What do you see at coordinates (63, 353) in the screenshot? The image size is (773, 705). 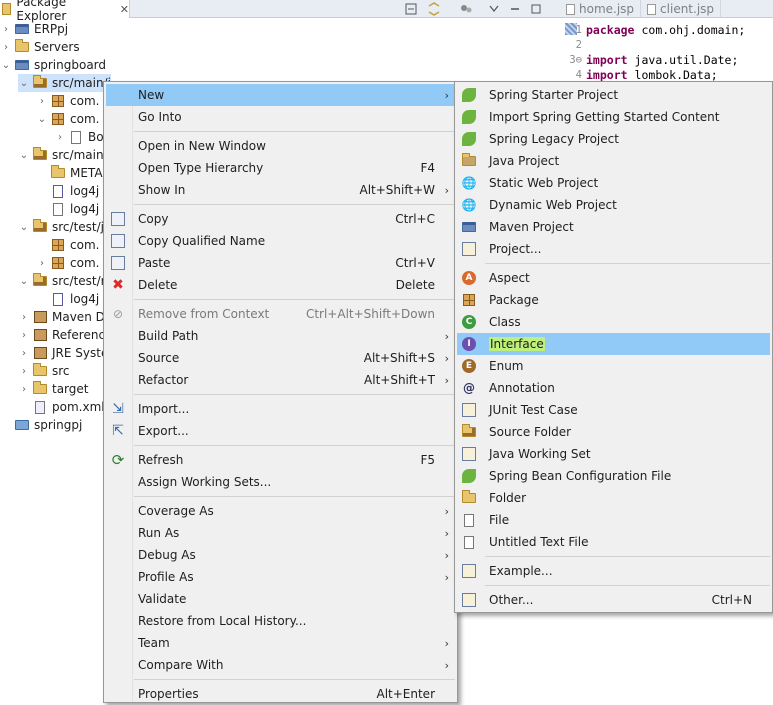 I see `tree-item: › JRE Syste` at bounding box center [63, 353].